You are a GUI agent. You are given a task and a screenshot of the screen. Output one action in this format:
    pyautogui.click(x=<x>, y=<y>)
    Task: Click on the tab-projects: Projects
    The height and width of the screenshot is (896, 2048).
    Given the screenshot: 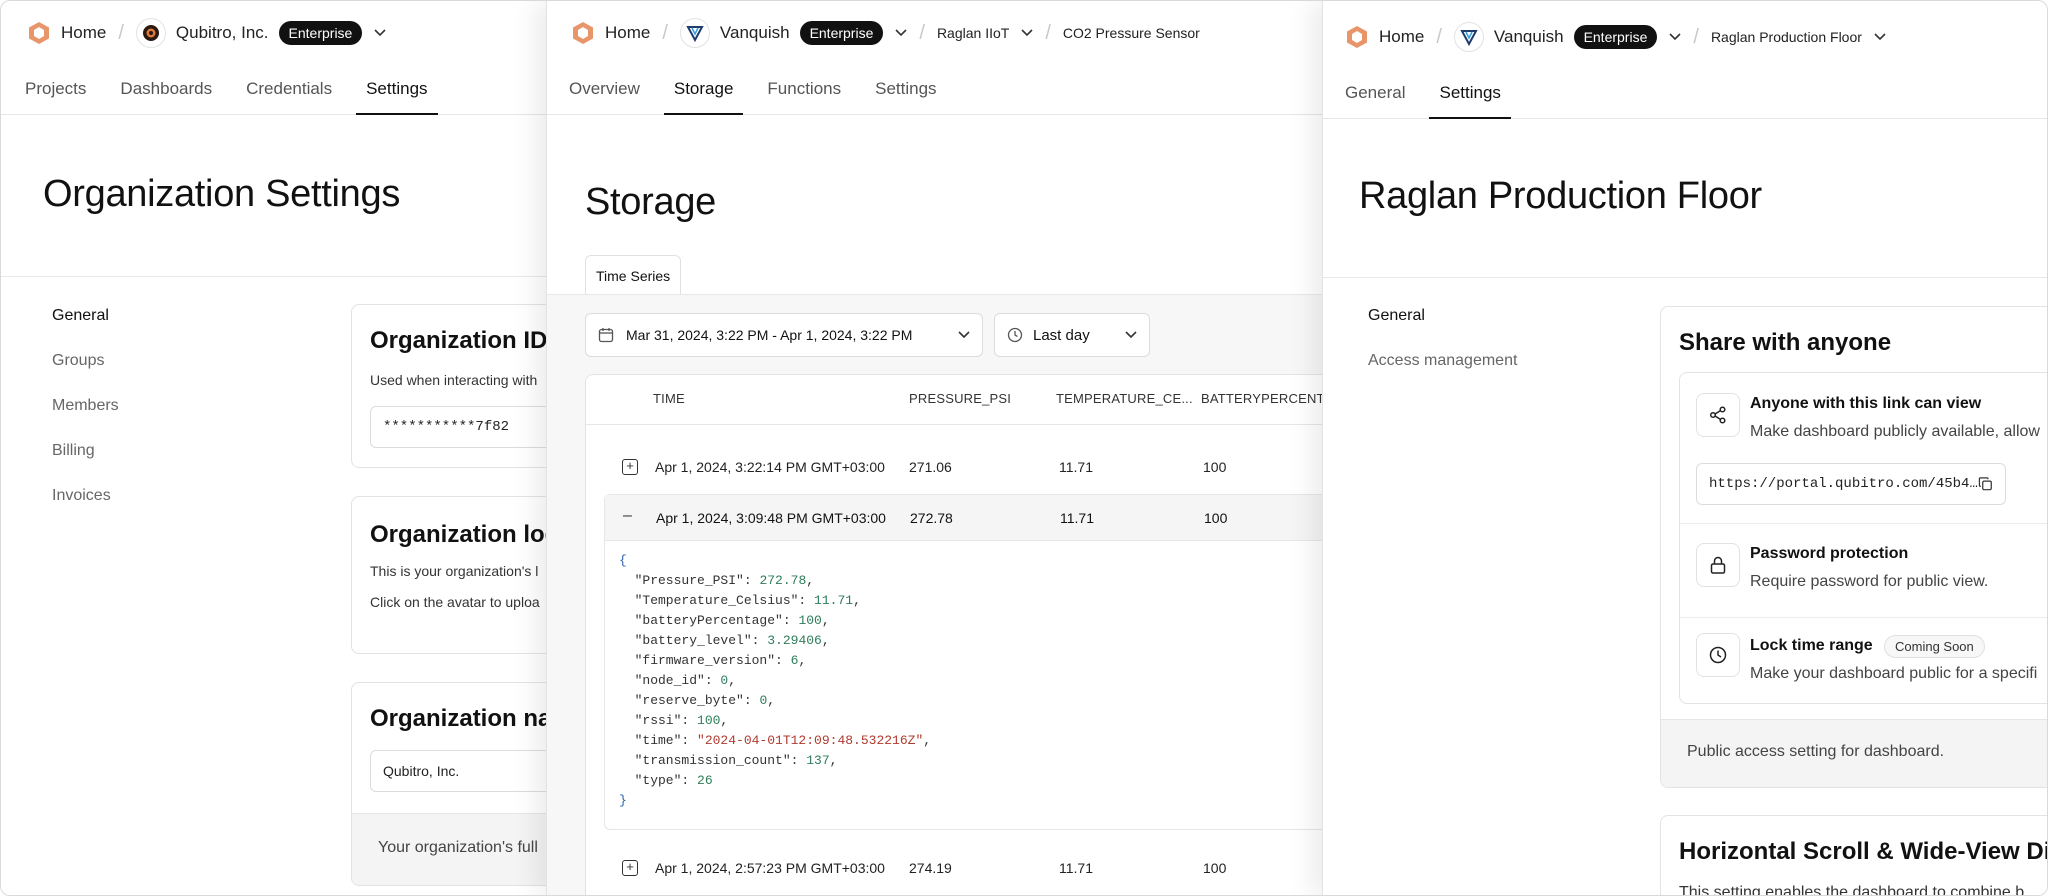 What is the action you would take?
    pyautogui.click(x=55, y=88)
    